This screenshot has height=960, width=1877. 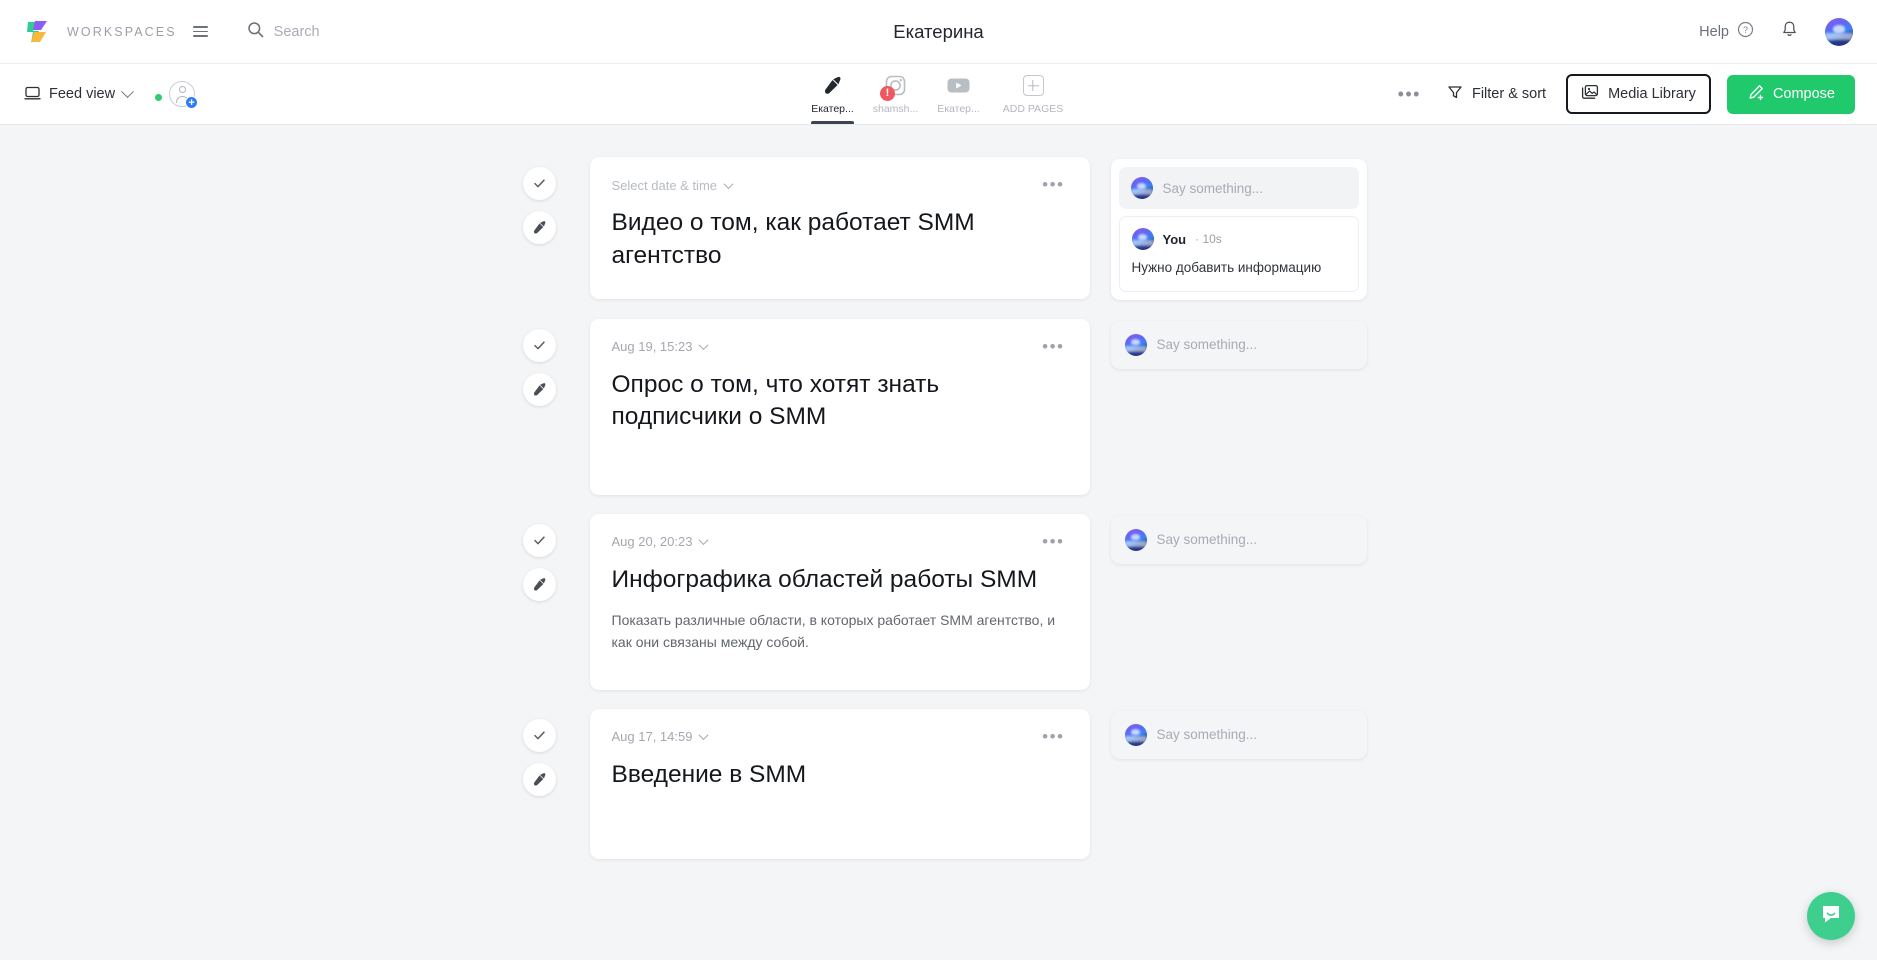 What do you see at coordinates (1238, 239) in the screenshot?
I see `comment-header: You · 10s` at bounding box center [1238, 239].